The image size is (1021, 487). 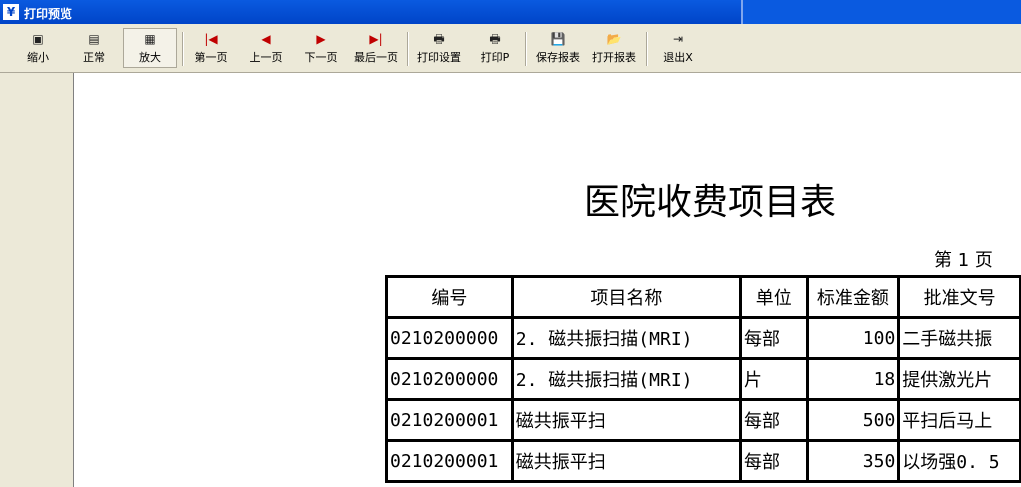 What do you see at coordinates (495, 39) in the screenshot?
I see `printer-icon: 🖶` at bounding box center [495, 39].